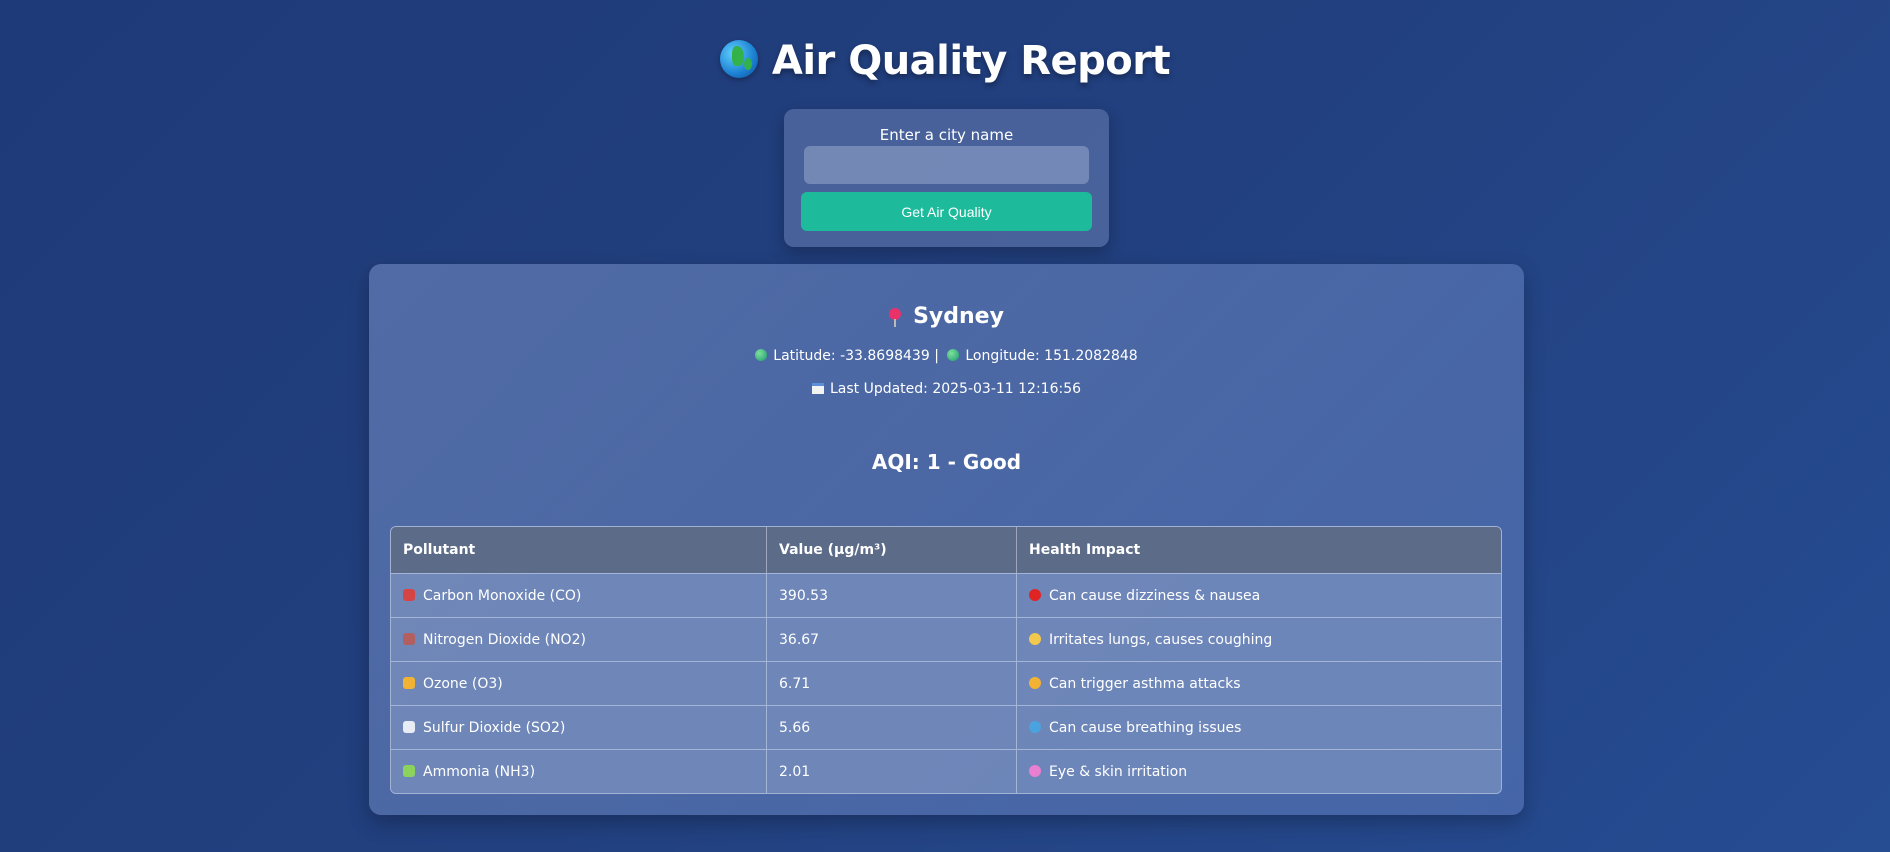 Image resolution: width=1890 pixels, height=852 pixels. What do you see at coordinates (579, 550) in the screenshot?
I see `header-pollutant: Pollutant` at bounding box center [579, 550].